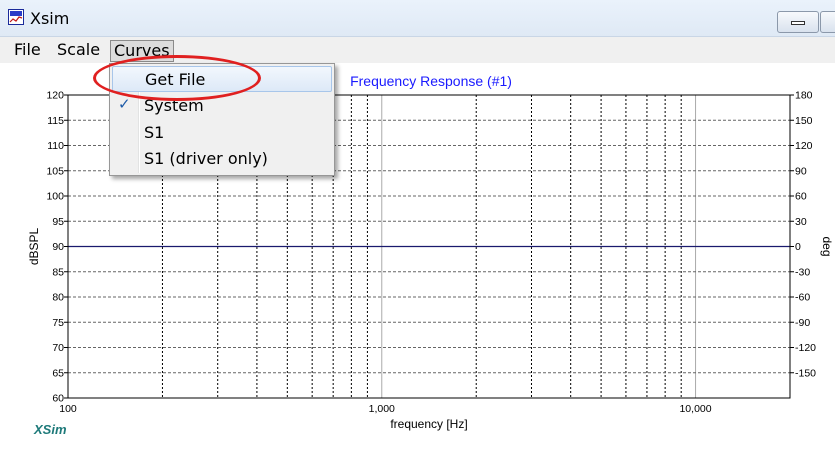  I want to click on window-title: Xsim, so click(50, 18).